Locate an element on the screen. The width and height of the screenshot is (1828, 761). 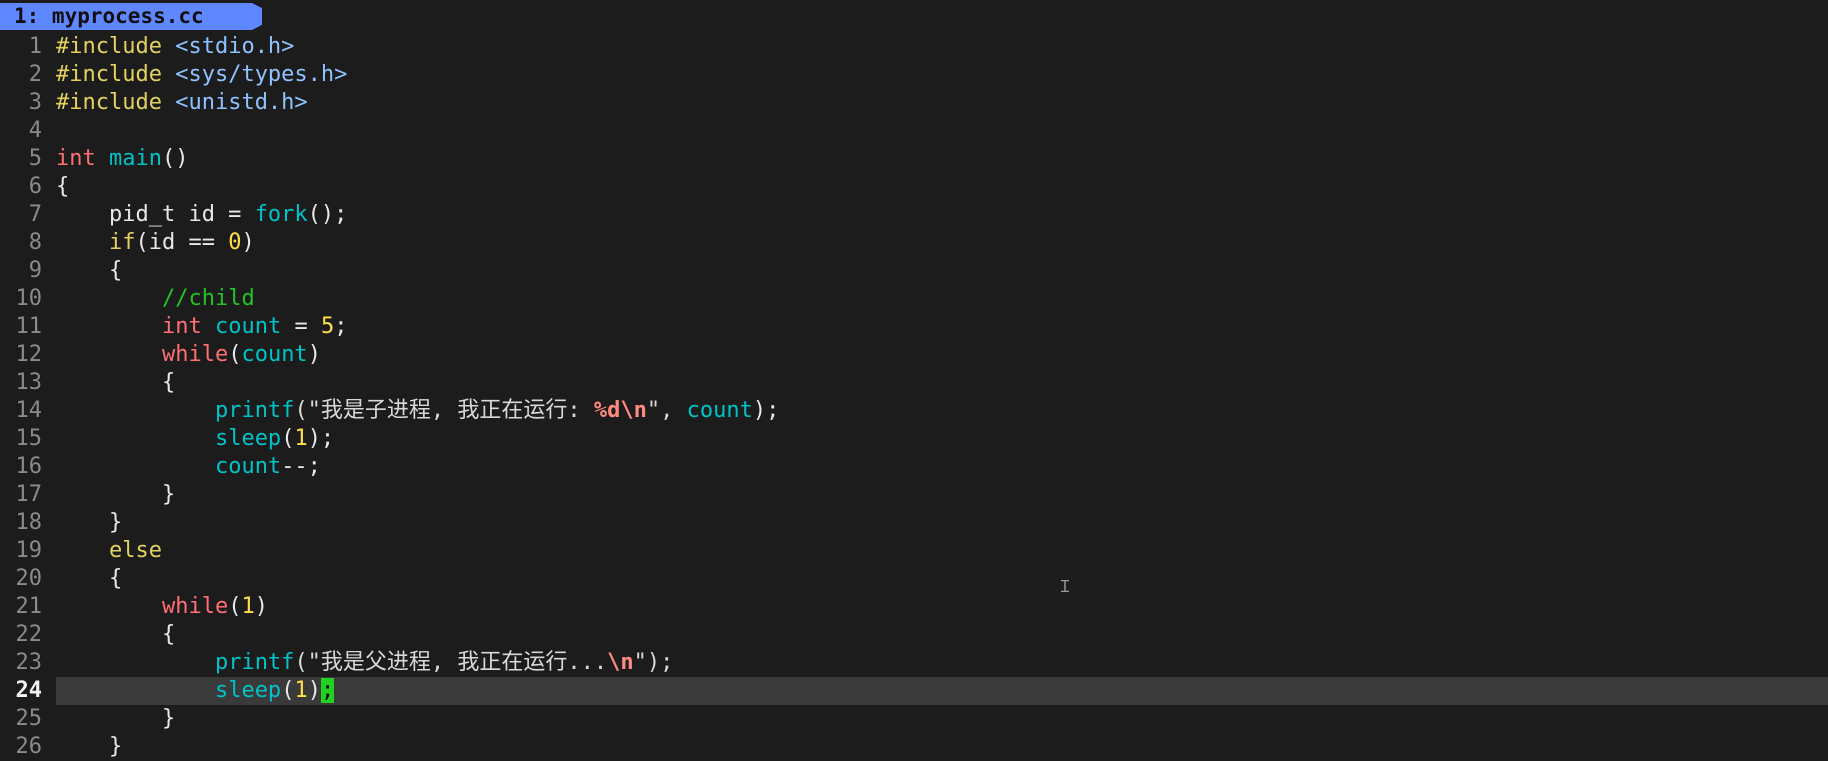
line-code: while(1) is located at coordinates (162, 607).